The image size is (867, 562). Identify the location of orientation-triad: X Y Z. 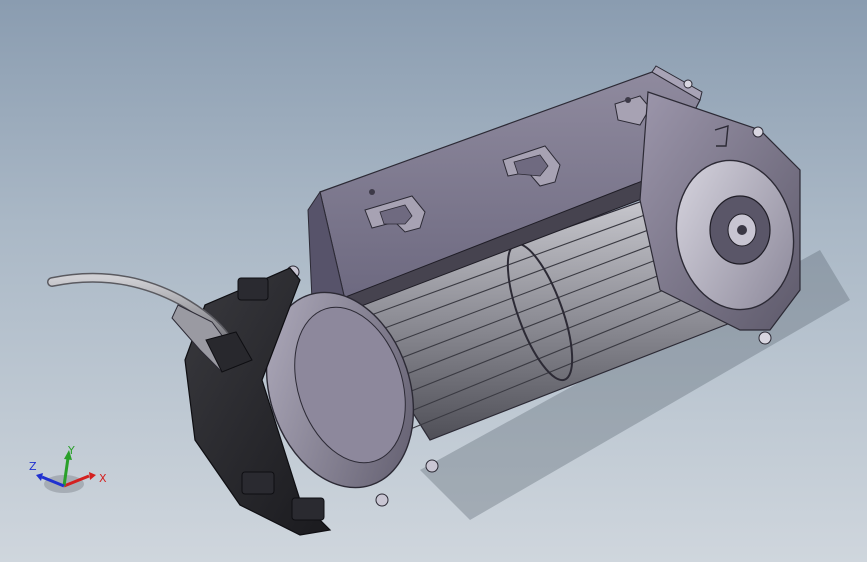
(68, 469).